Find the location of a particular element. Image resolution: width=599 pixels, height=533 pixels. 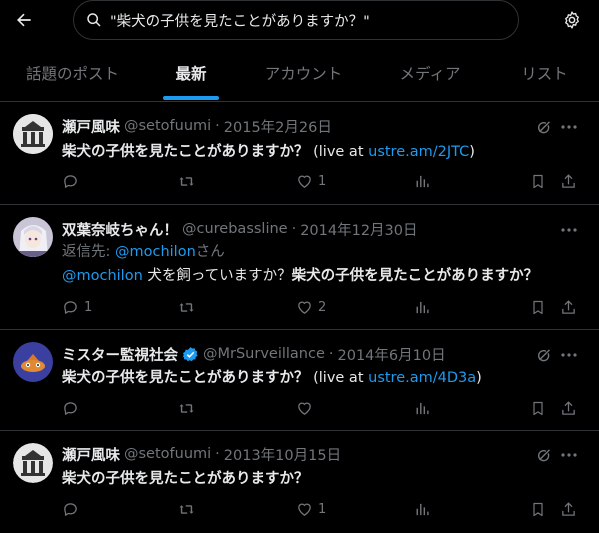

reply-button: 1 is located at coordinates (77, 307).